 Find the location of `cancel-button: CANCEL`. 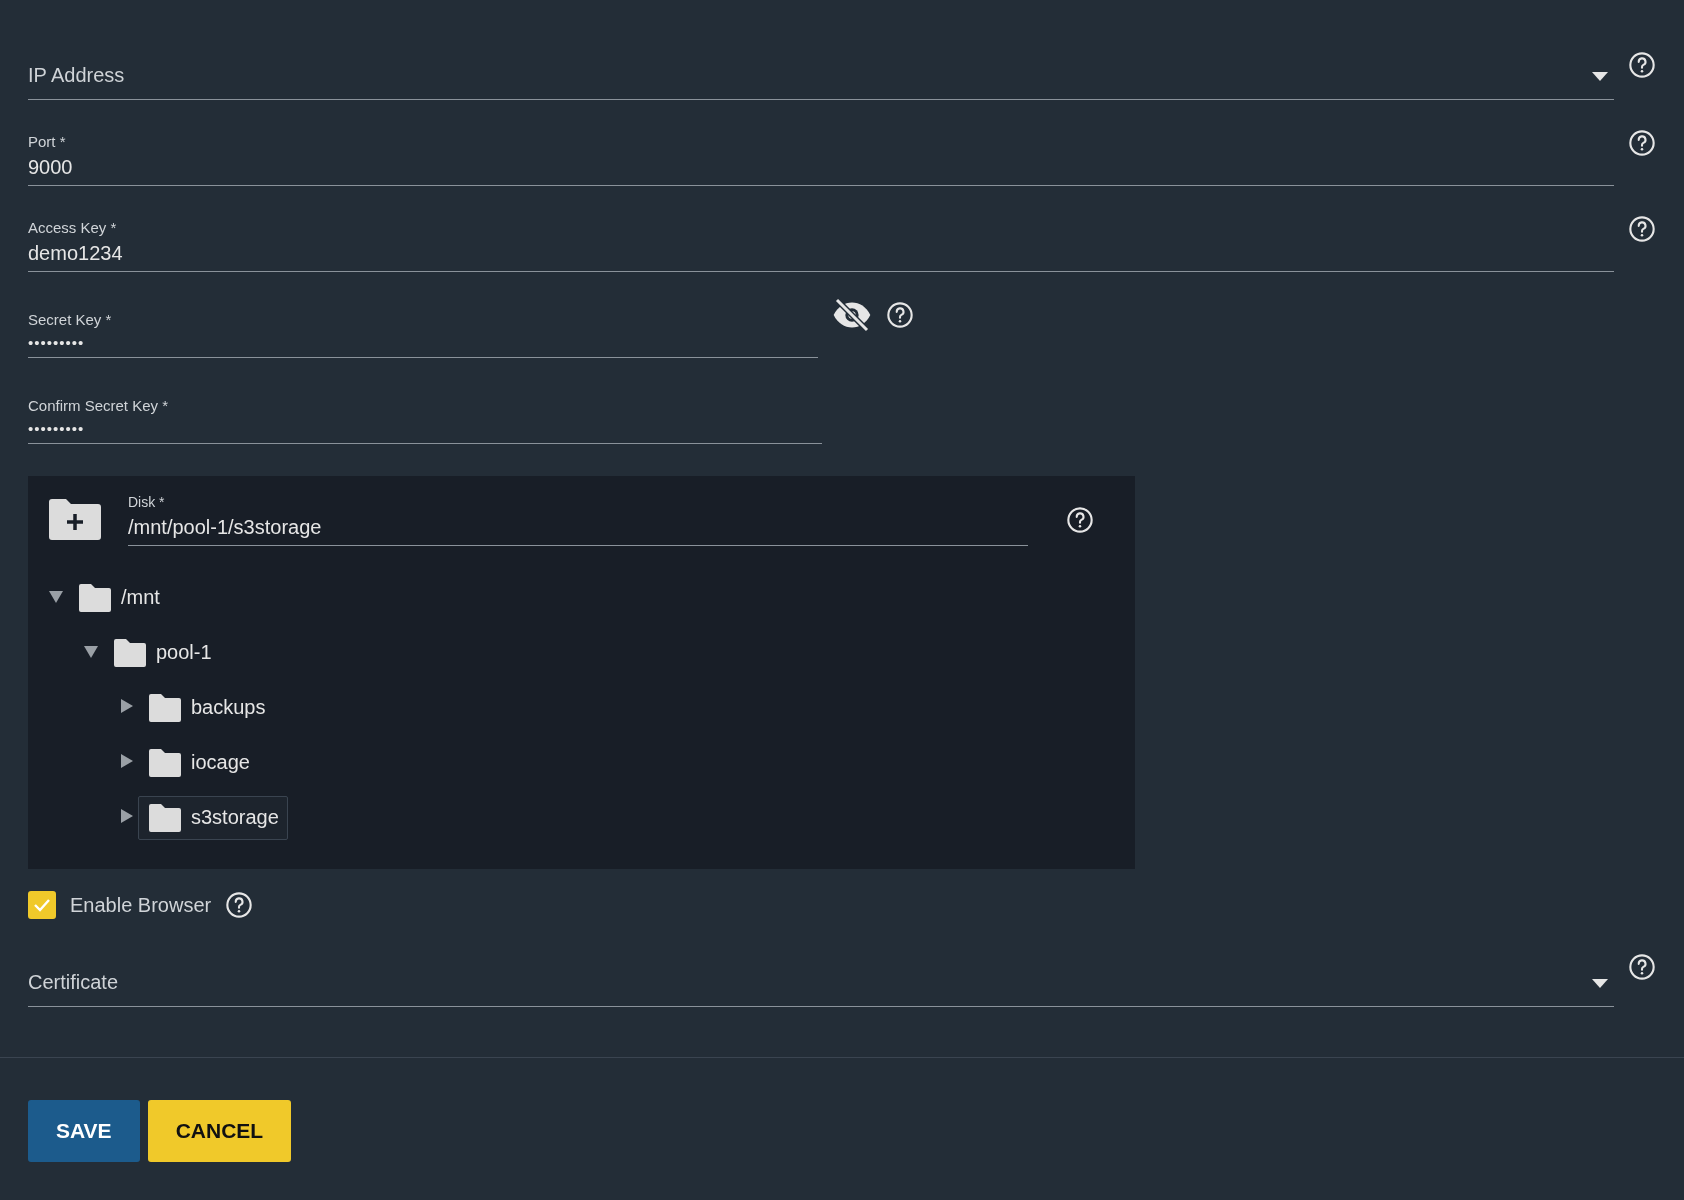

cancel-button: CANCEL is located at coordinates (219, 1131).